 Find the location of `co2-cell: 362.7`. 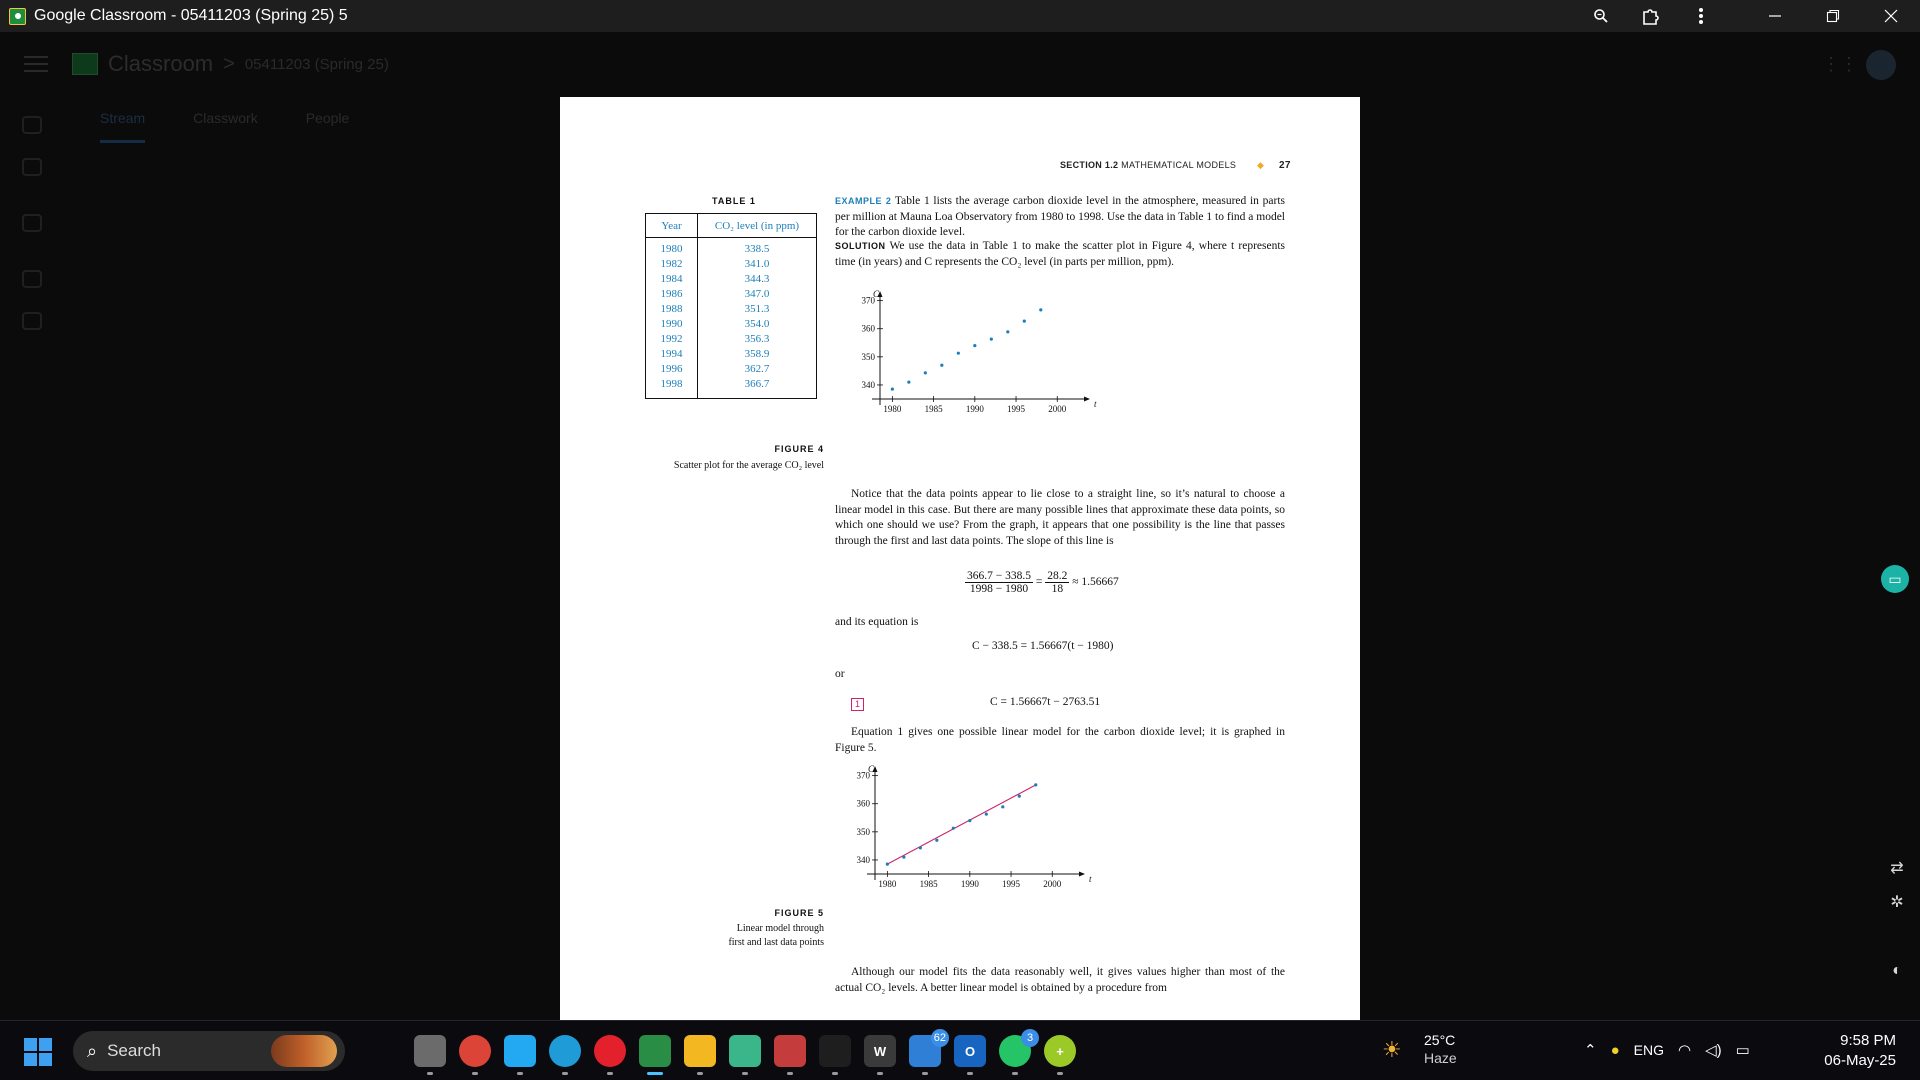

co2-cell: 362.7 is located at coordinates (757, 369).